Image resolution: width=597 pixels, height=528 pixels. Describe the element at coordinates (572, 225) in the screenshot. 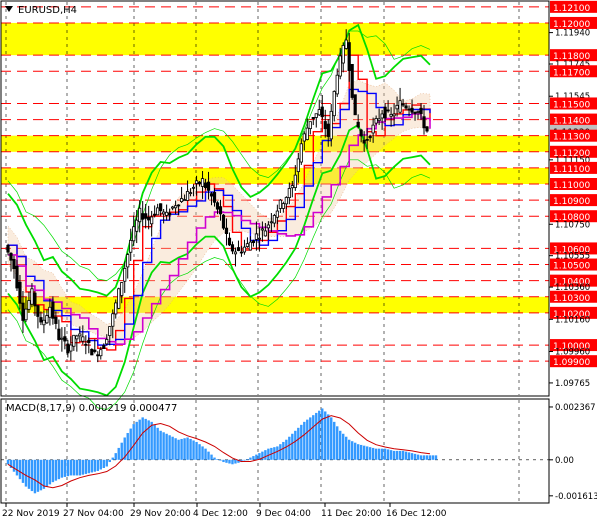

I see `price-axis-label: 1.10750` at that location.